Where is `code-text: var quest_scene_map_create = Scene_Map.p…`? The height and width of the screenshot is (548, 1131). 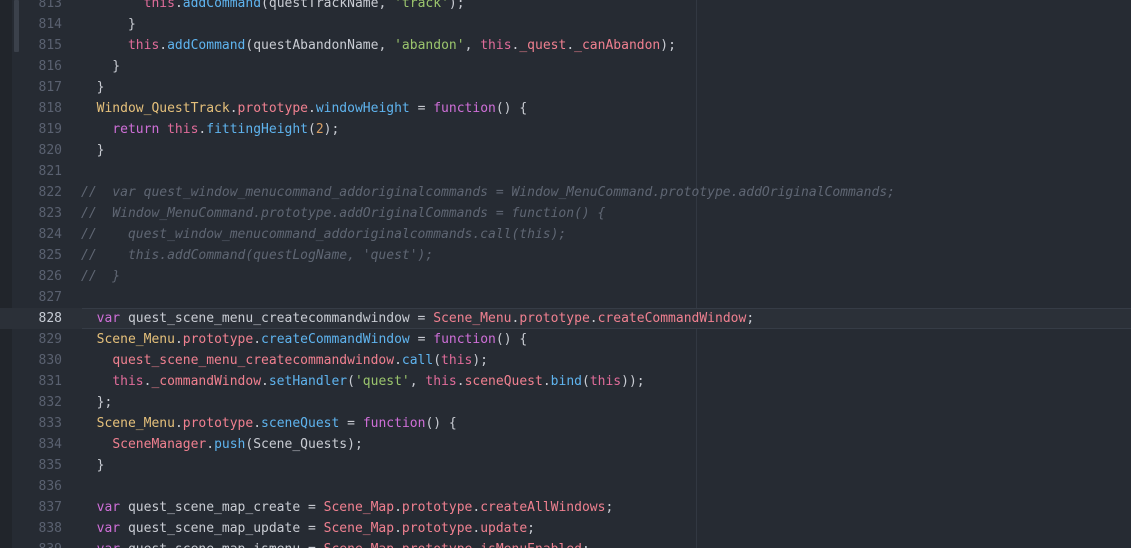 code-text: var quest_scene_map_create = Scene_Map.p… is located at coordinates (347, 507).